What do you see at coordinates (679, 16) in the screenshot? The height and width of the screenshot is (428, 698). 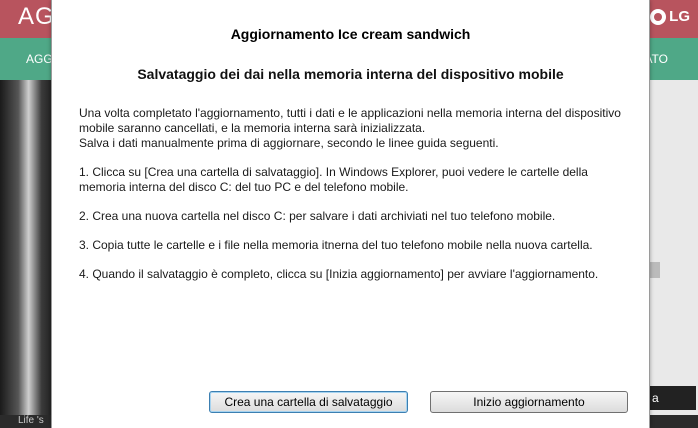 I see `lg-logo-text: LG` at bounding box center [679, 16].